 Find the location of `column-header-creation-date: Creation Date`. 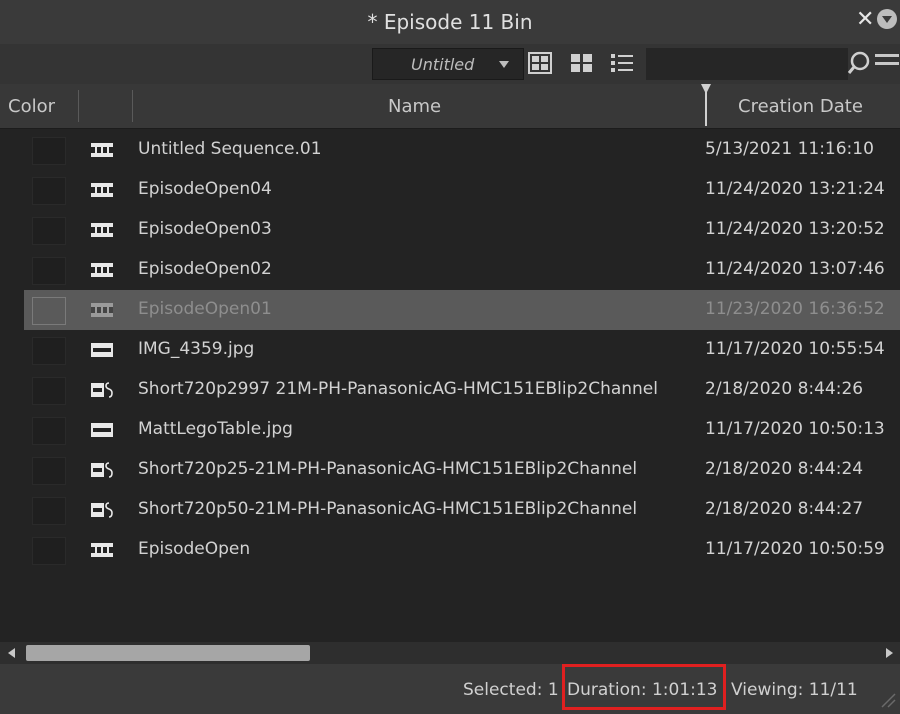

column-header-creation-date: Creation Date is located at coordinates (800, 106).